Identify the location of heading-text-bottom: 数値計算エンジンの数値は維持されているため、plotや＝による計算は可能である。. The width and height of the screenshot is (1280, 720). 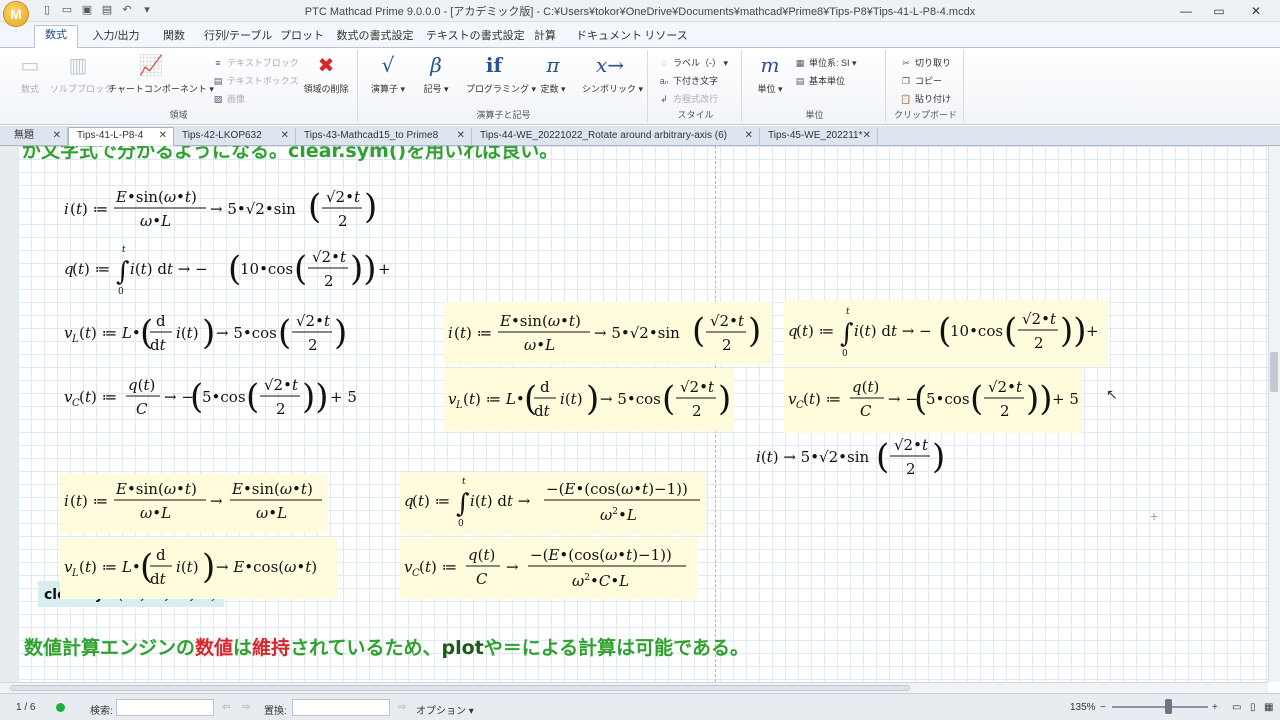
(386, 648).